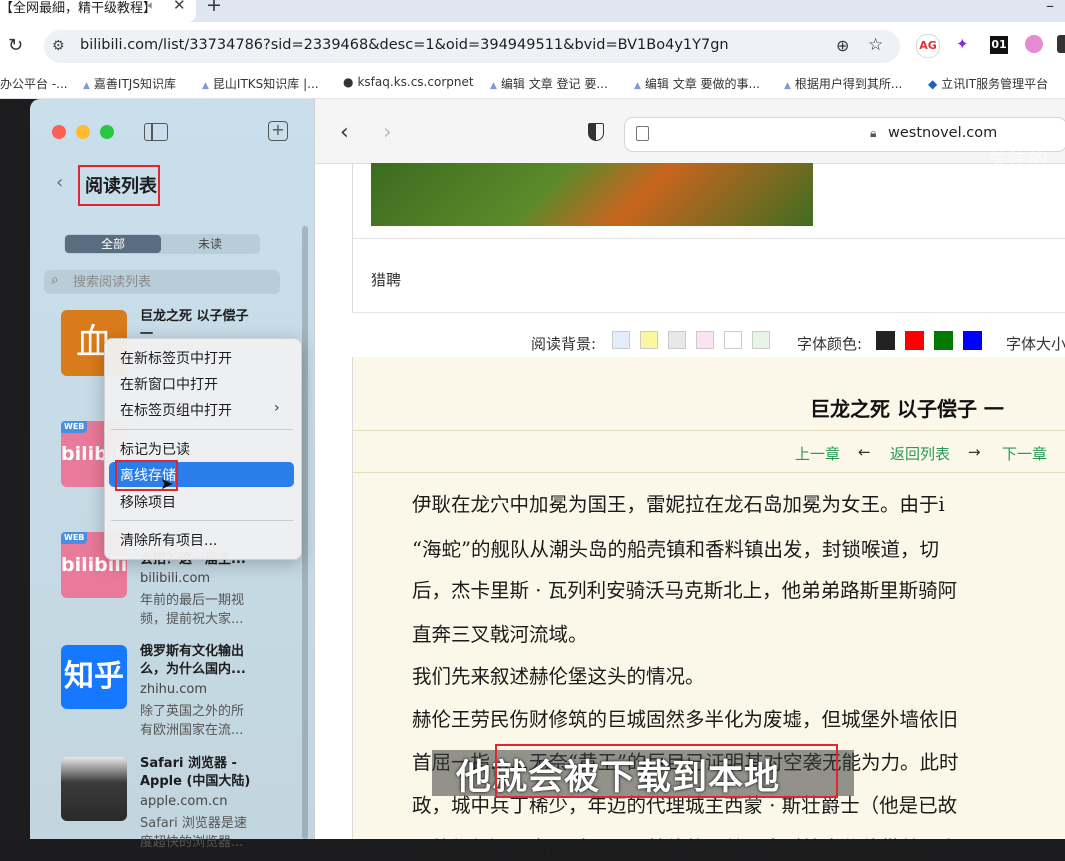 The width and height of the screenshot is (1065, 861). I want to click on menu-item-remove: 移除项目, so click(148, 502).